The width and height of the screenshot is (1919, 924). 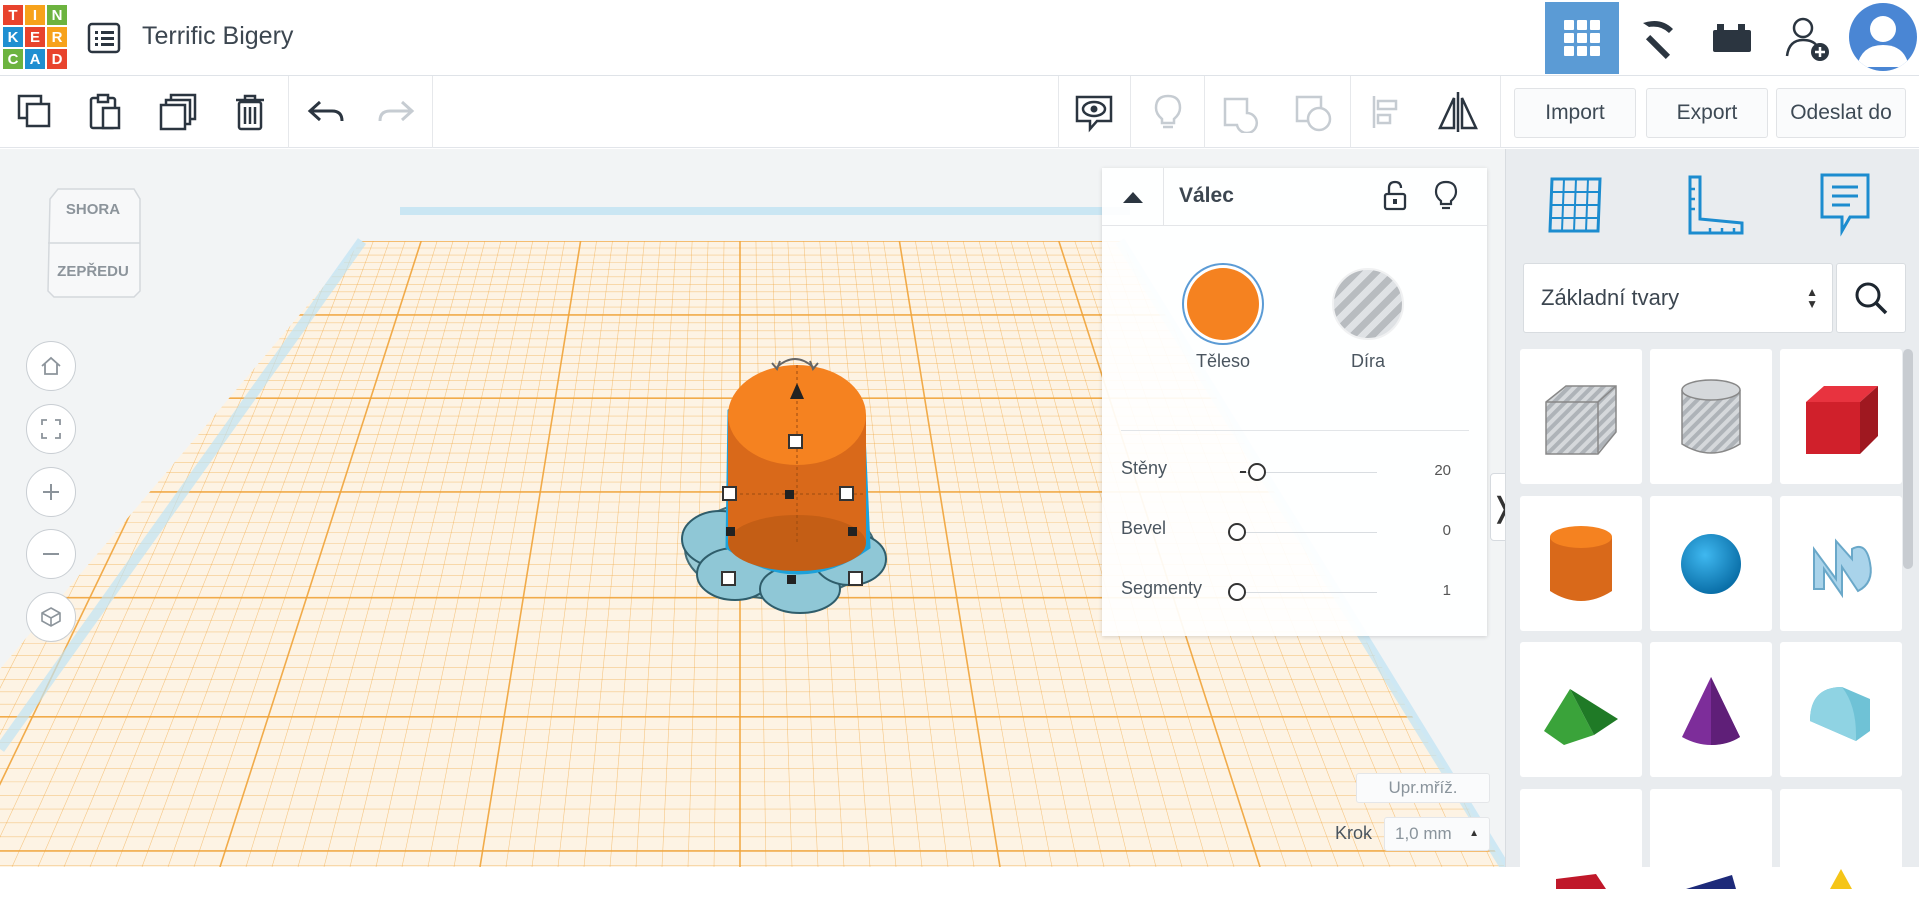 What do you see at coordinates (1162, 588) in the screenshot?
I see `segments-label: Segmenty` at bounding box center [1162, 588].